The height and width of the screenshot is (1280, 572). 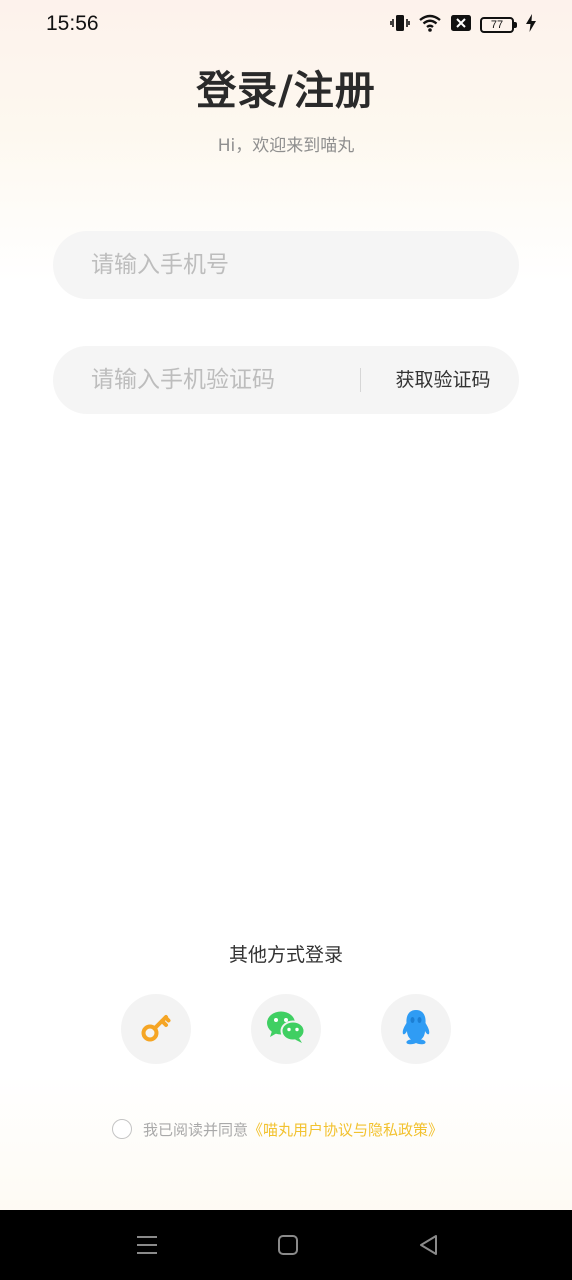 I want to click on phone-field, so click(x=286, y=265).